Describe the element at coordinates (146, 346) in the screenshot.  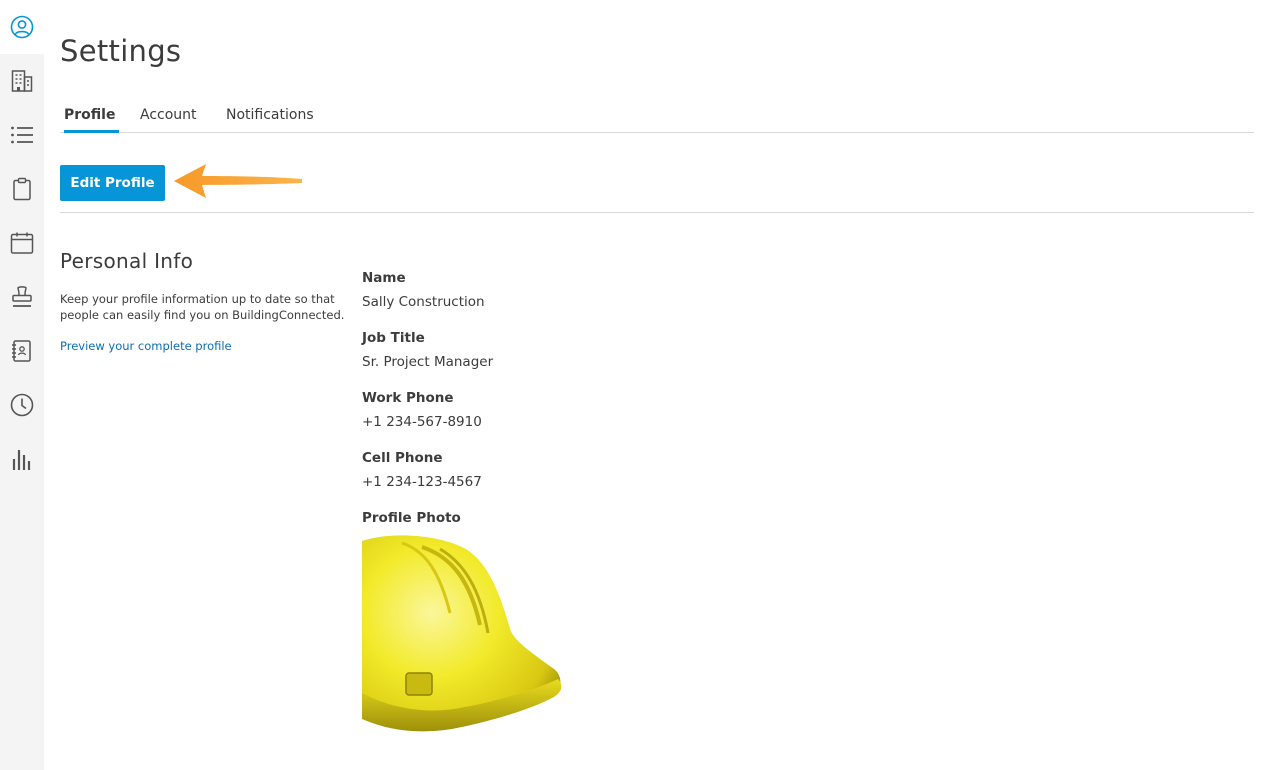
I see `preview-profile-link: Preview your complete profile` at that location.